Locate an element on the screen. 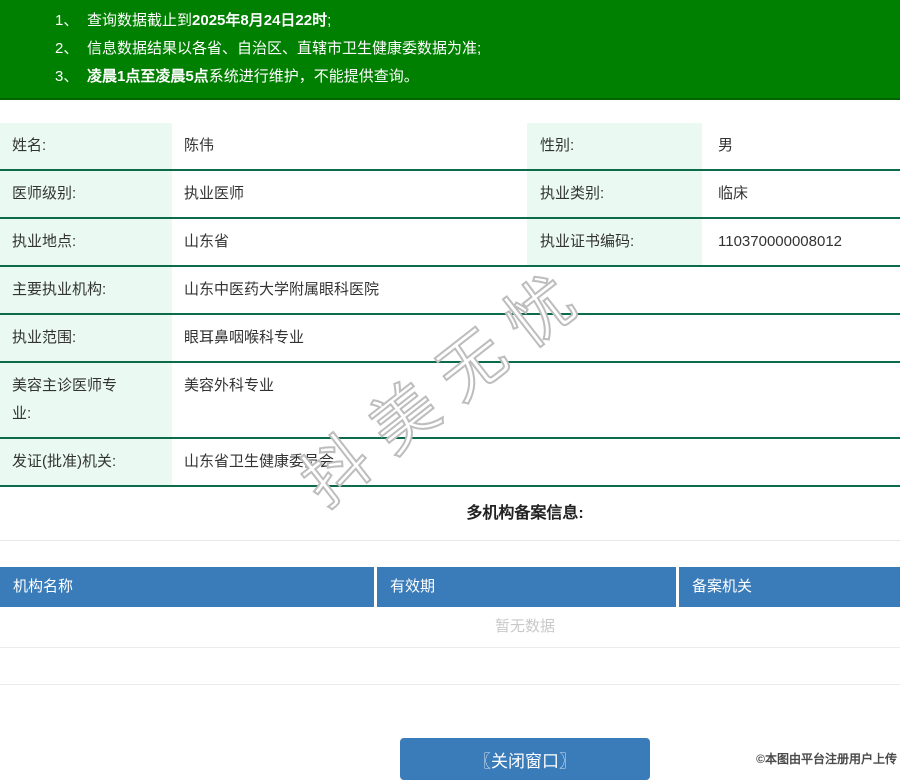  field-label-cosmetic-specialty: 美容主诊医师专 业: is located at coordinates (86, 400).